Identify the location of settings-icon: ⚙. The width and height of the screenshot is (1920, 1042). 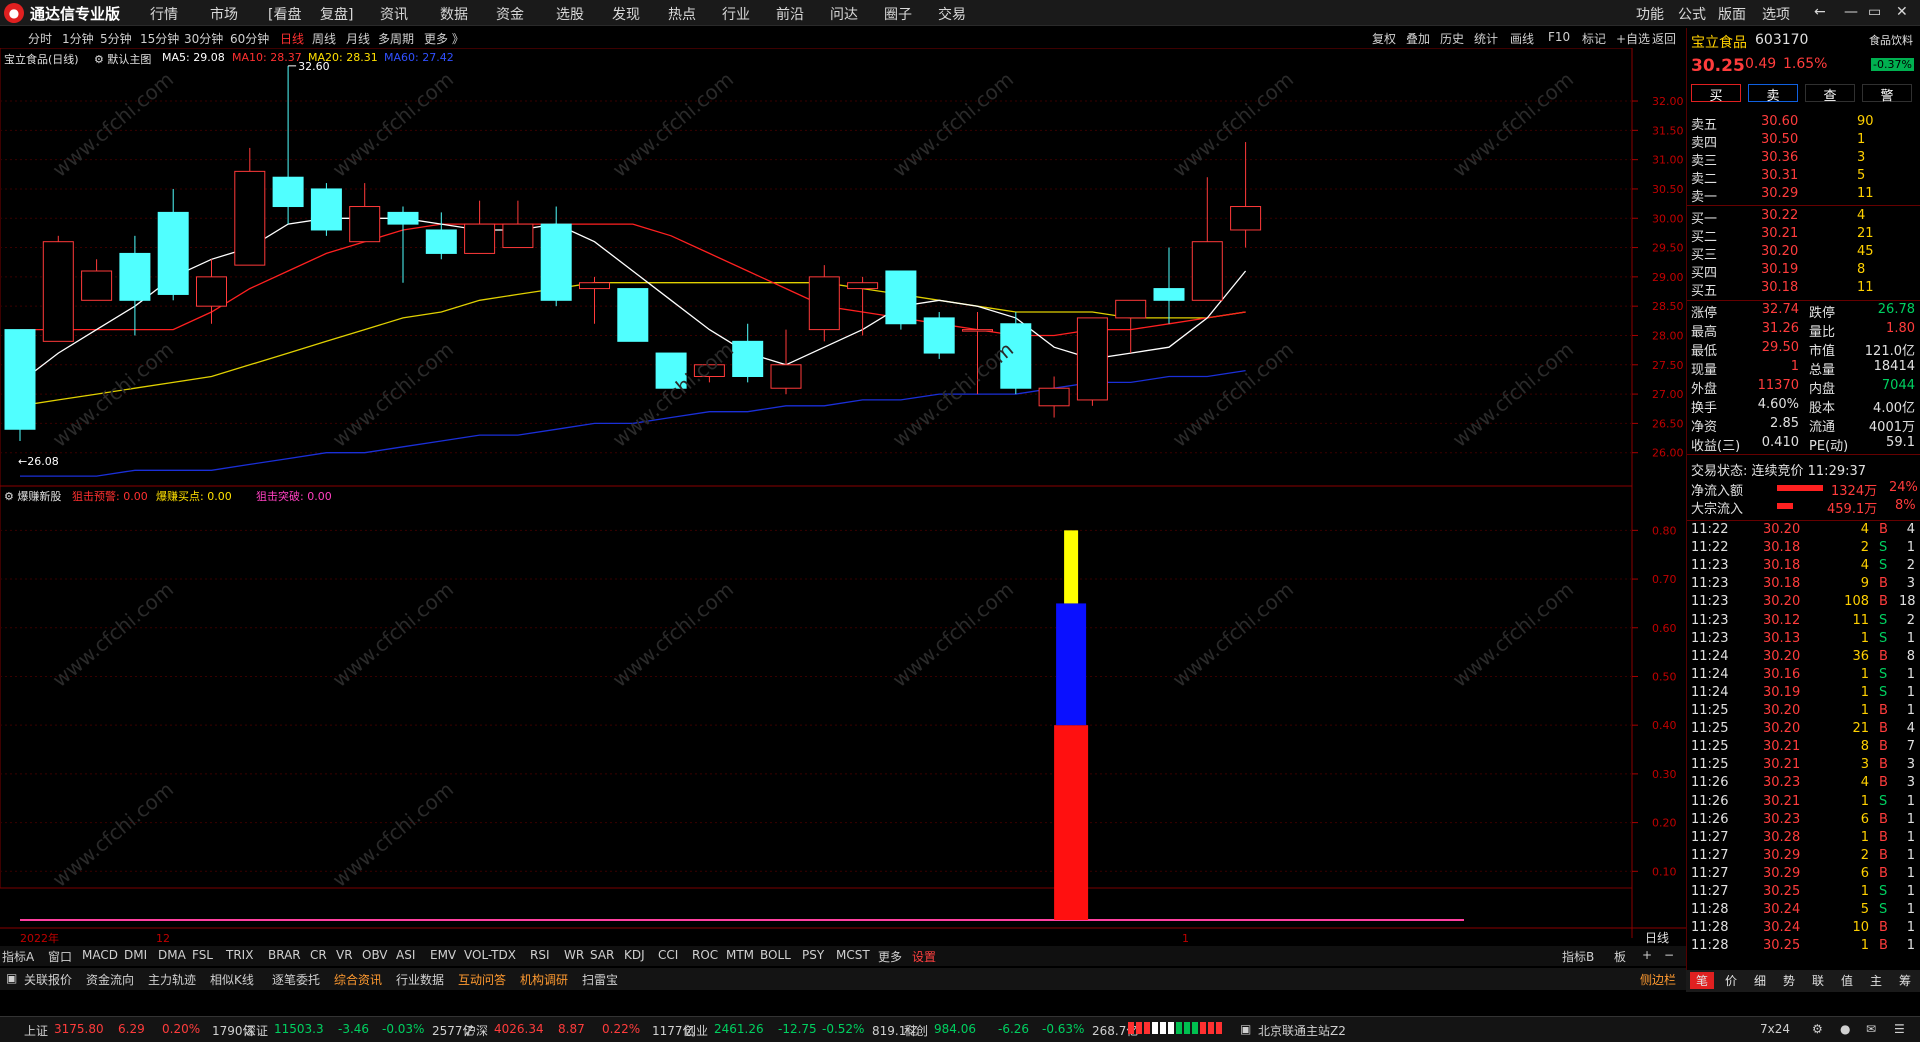
(1817, 1029).